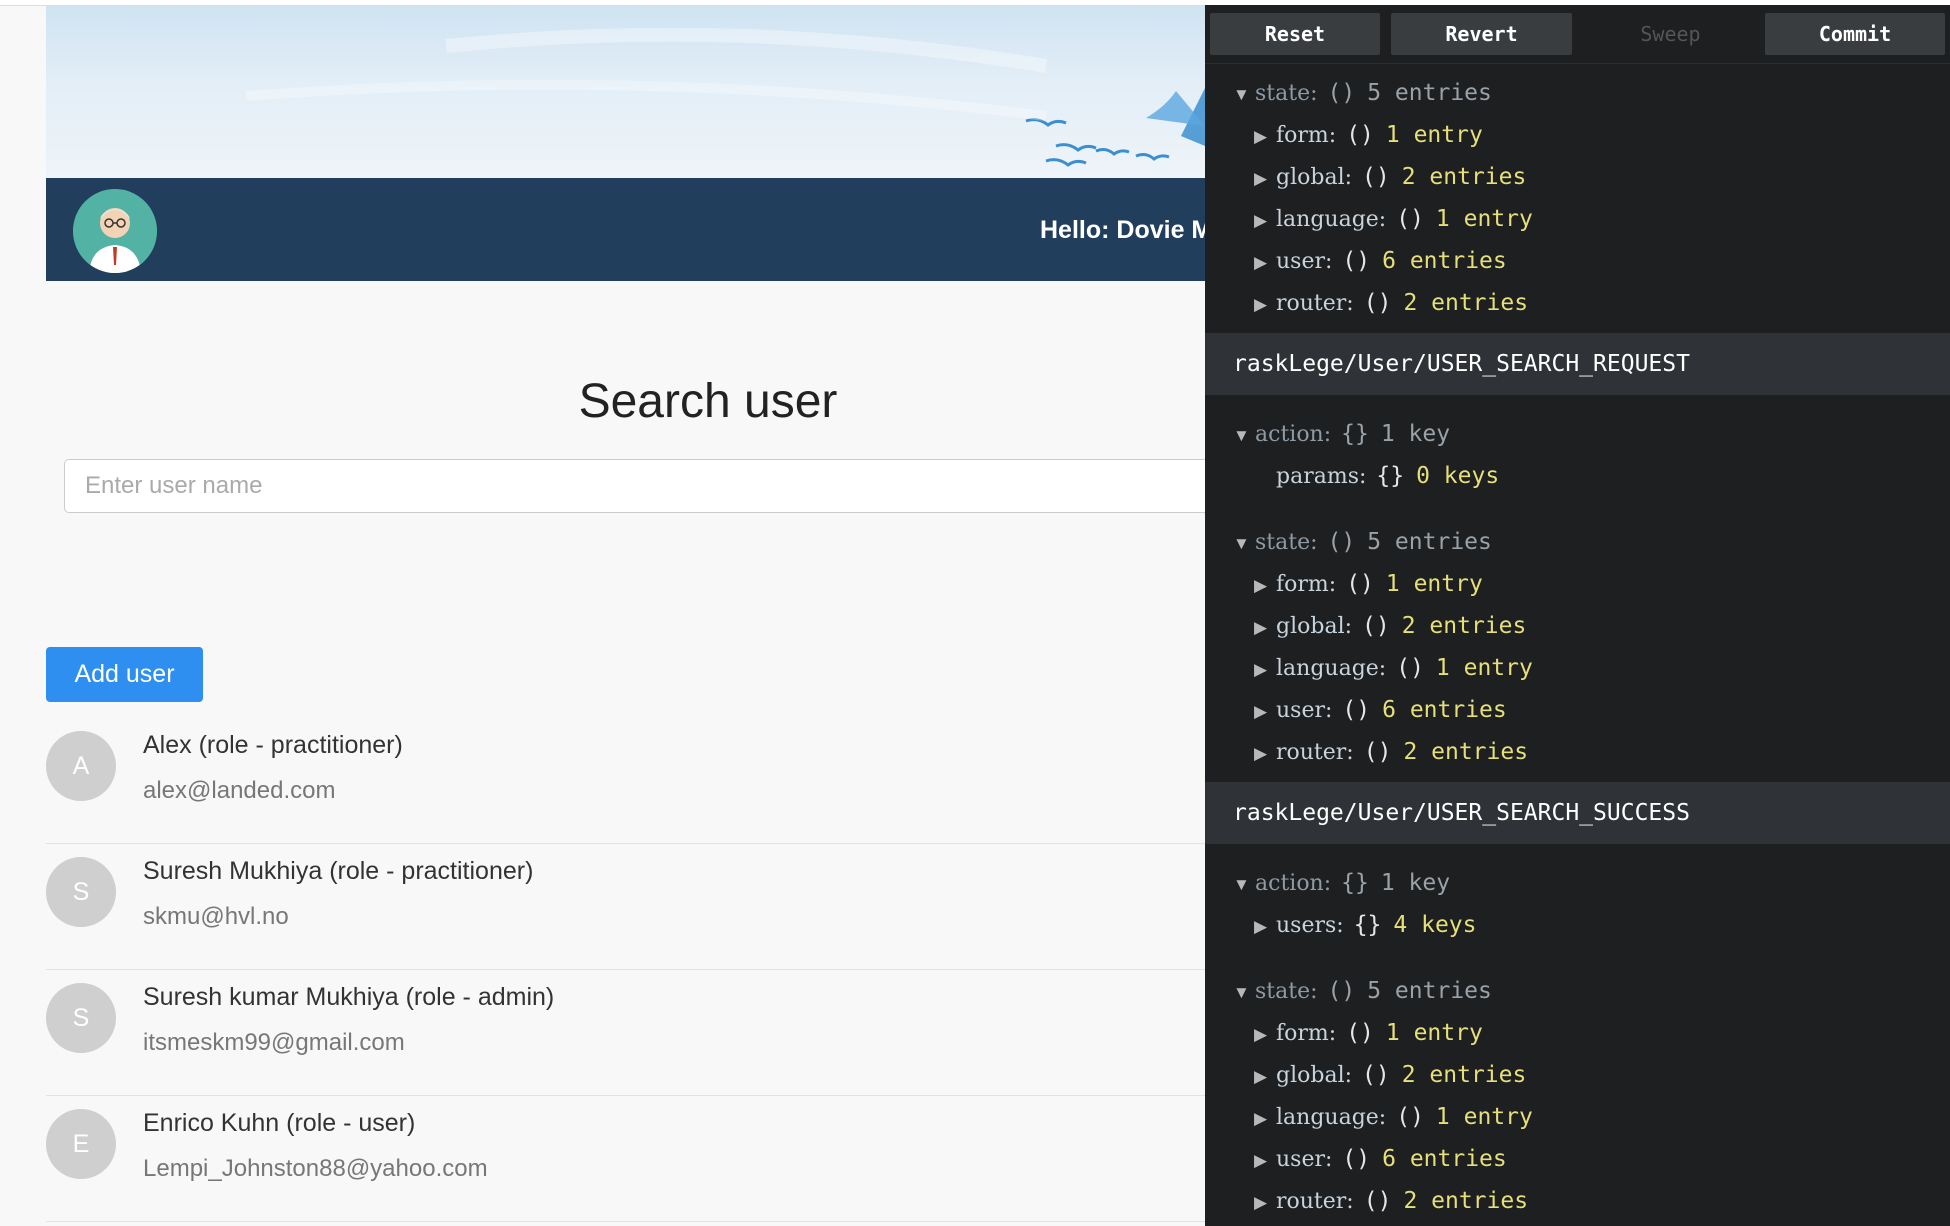  I want to click on header-banner, so click(625, 92).